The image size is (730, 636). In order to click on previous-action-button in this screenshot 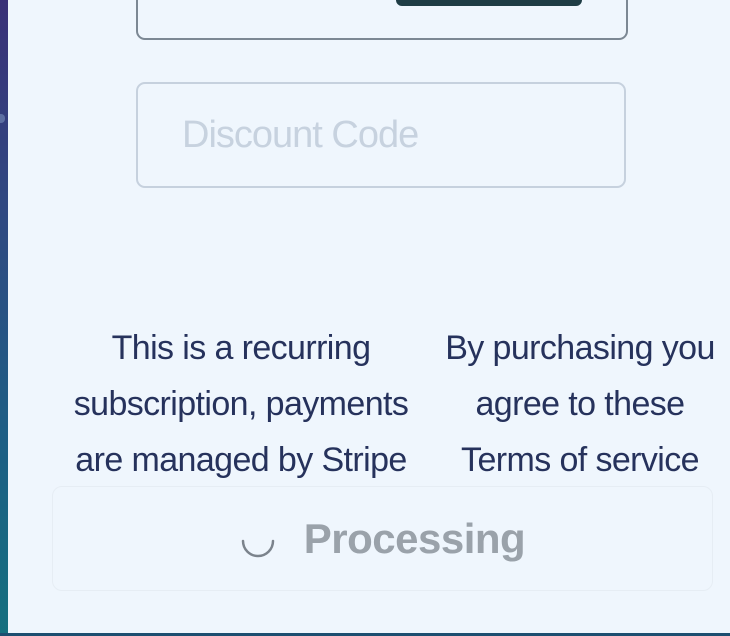, I will do `click(489, 3)`.